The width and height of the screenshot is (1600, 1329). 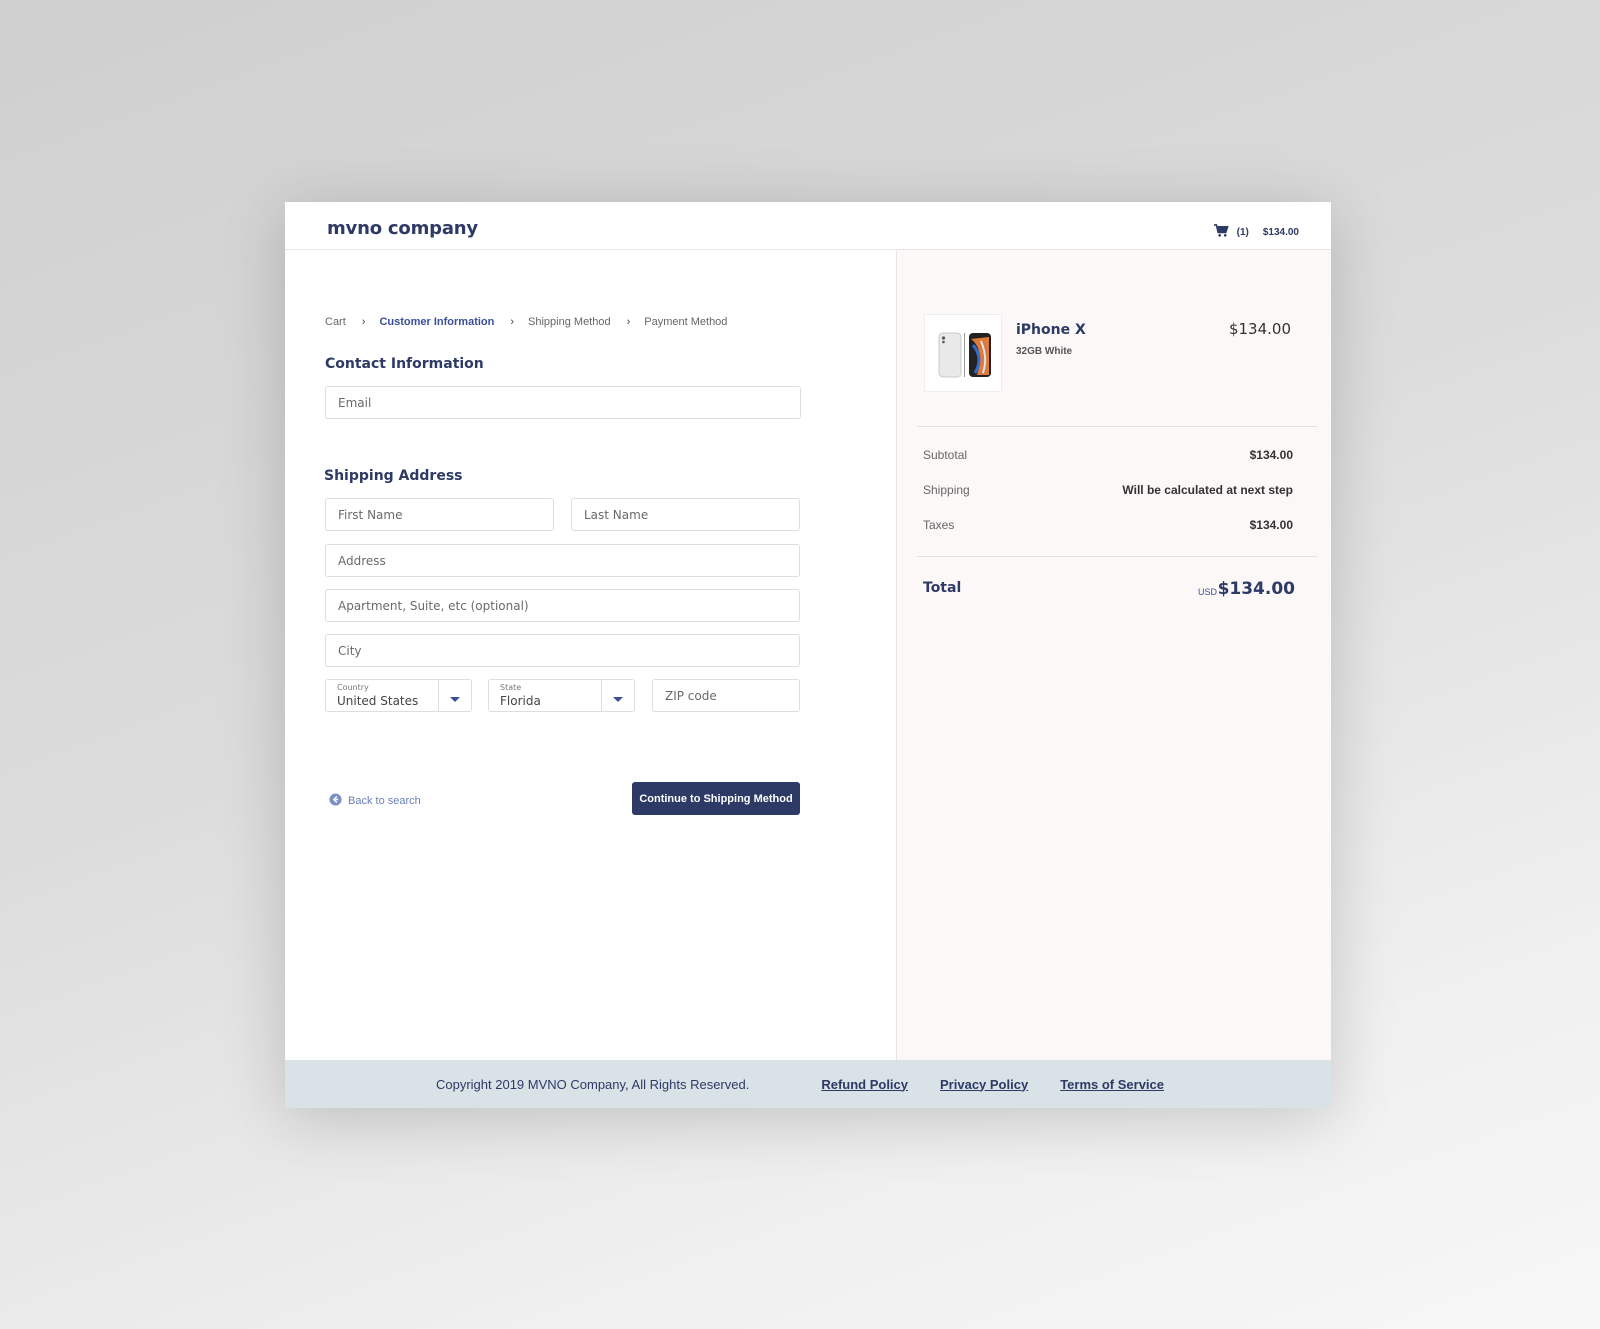 I want to click on back-to-search-label: Back to search, so click(x=384, y=801).